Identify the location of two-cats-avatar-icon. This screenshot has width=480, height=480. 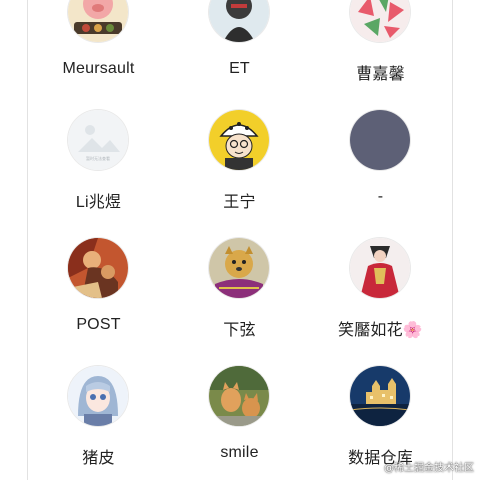
(239, 396).